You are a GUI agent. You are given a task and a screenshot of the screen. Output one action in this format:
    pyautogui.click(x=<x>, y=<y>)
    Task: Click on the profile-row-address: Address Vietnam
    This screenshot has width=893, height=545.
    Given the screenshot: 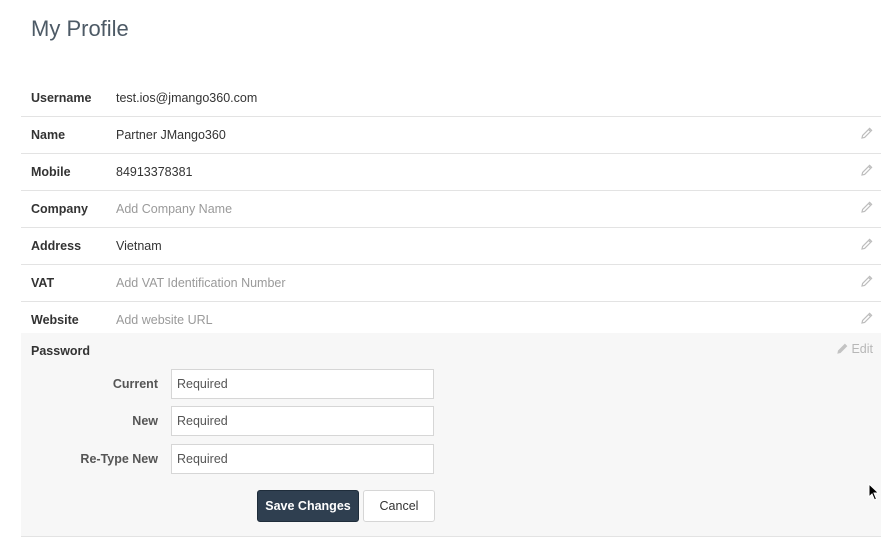 What is the action you would take?
    pyautogui.click(x=451, y=246)
    